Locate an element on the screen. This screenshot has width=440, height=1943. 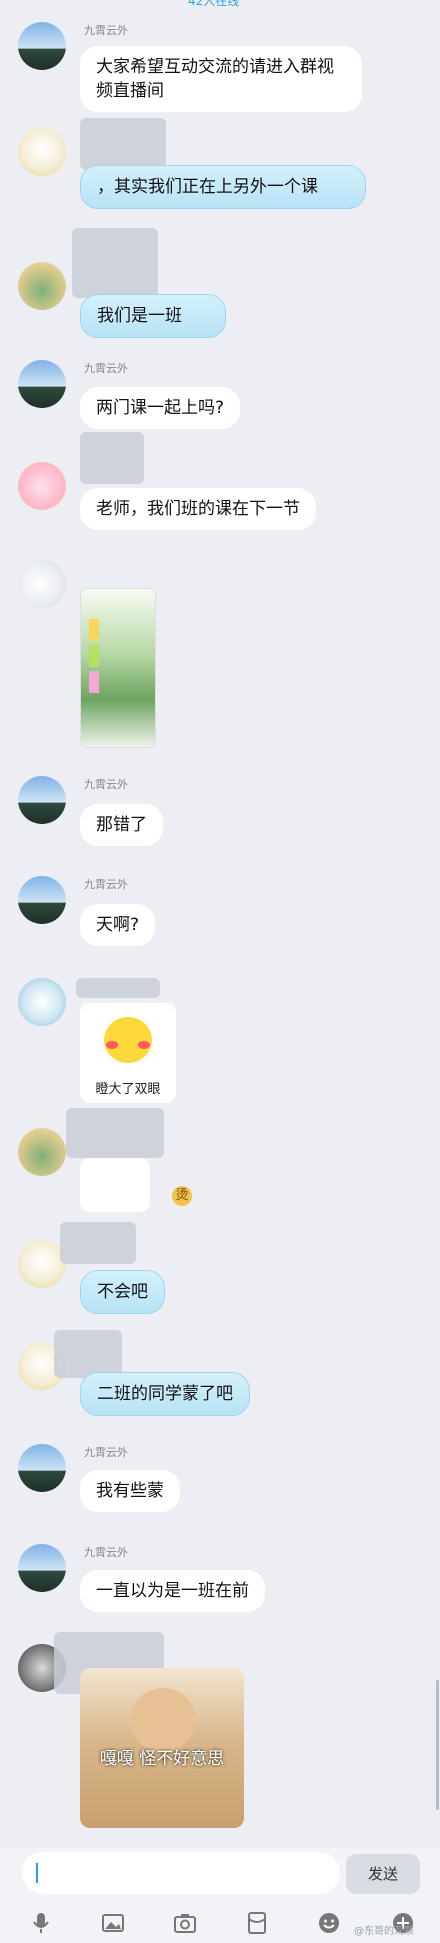
red-packet-icon is located at coordinates (257, 1923).